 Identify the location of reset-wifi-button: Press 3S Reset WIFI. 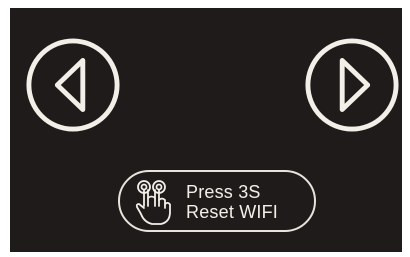
(217, 201).